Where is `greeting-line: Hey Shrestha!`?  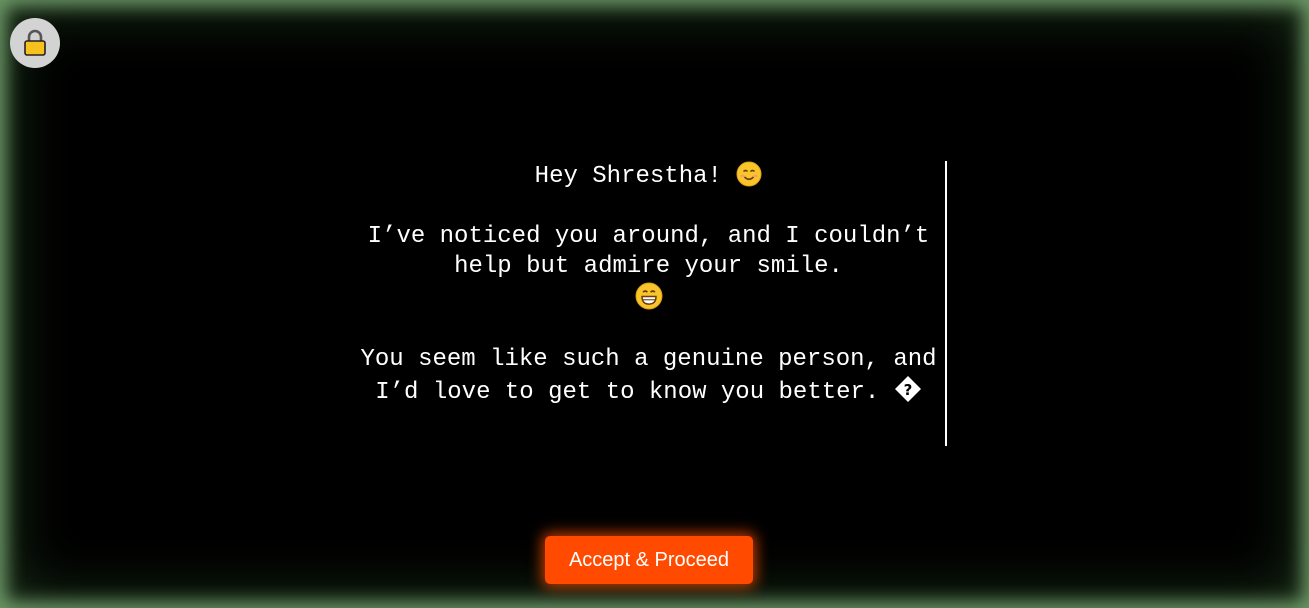 greeting-line: Hey Shrestha! is located at coordinates (648, 176).